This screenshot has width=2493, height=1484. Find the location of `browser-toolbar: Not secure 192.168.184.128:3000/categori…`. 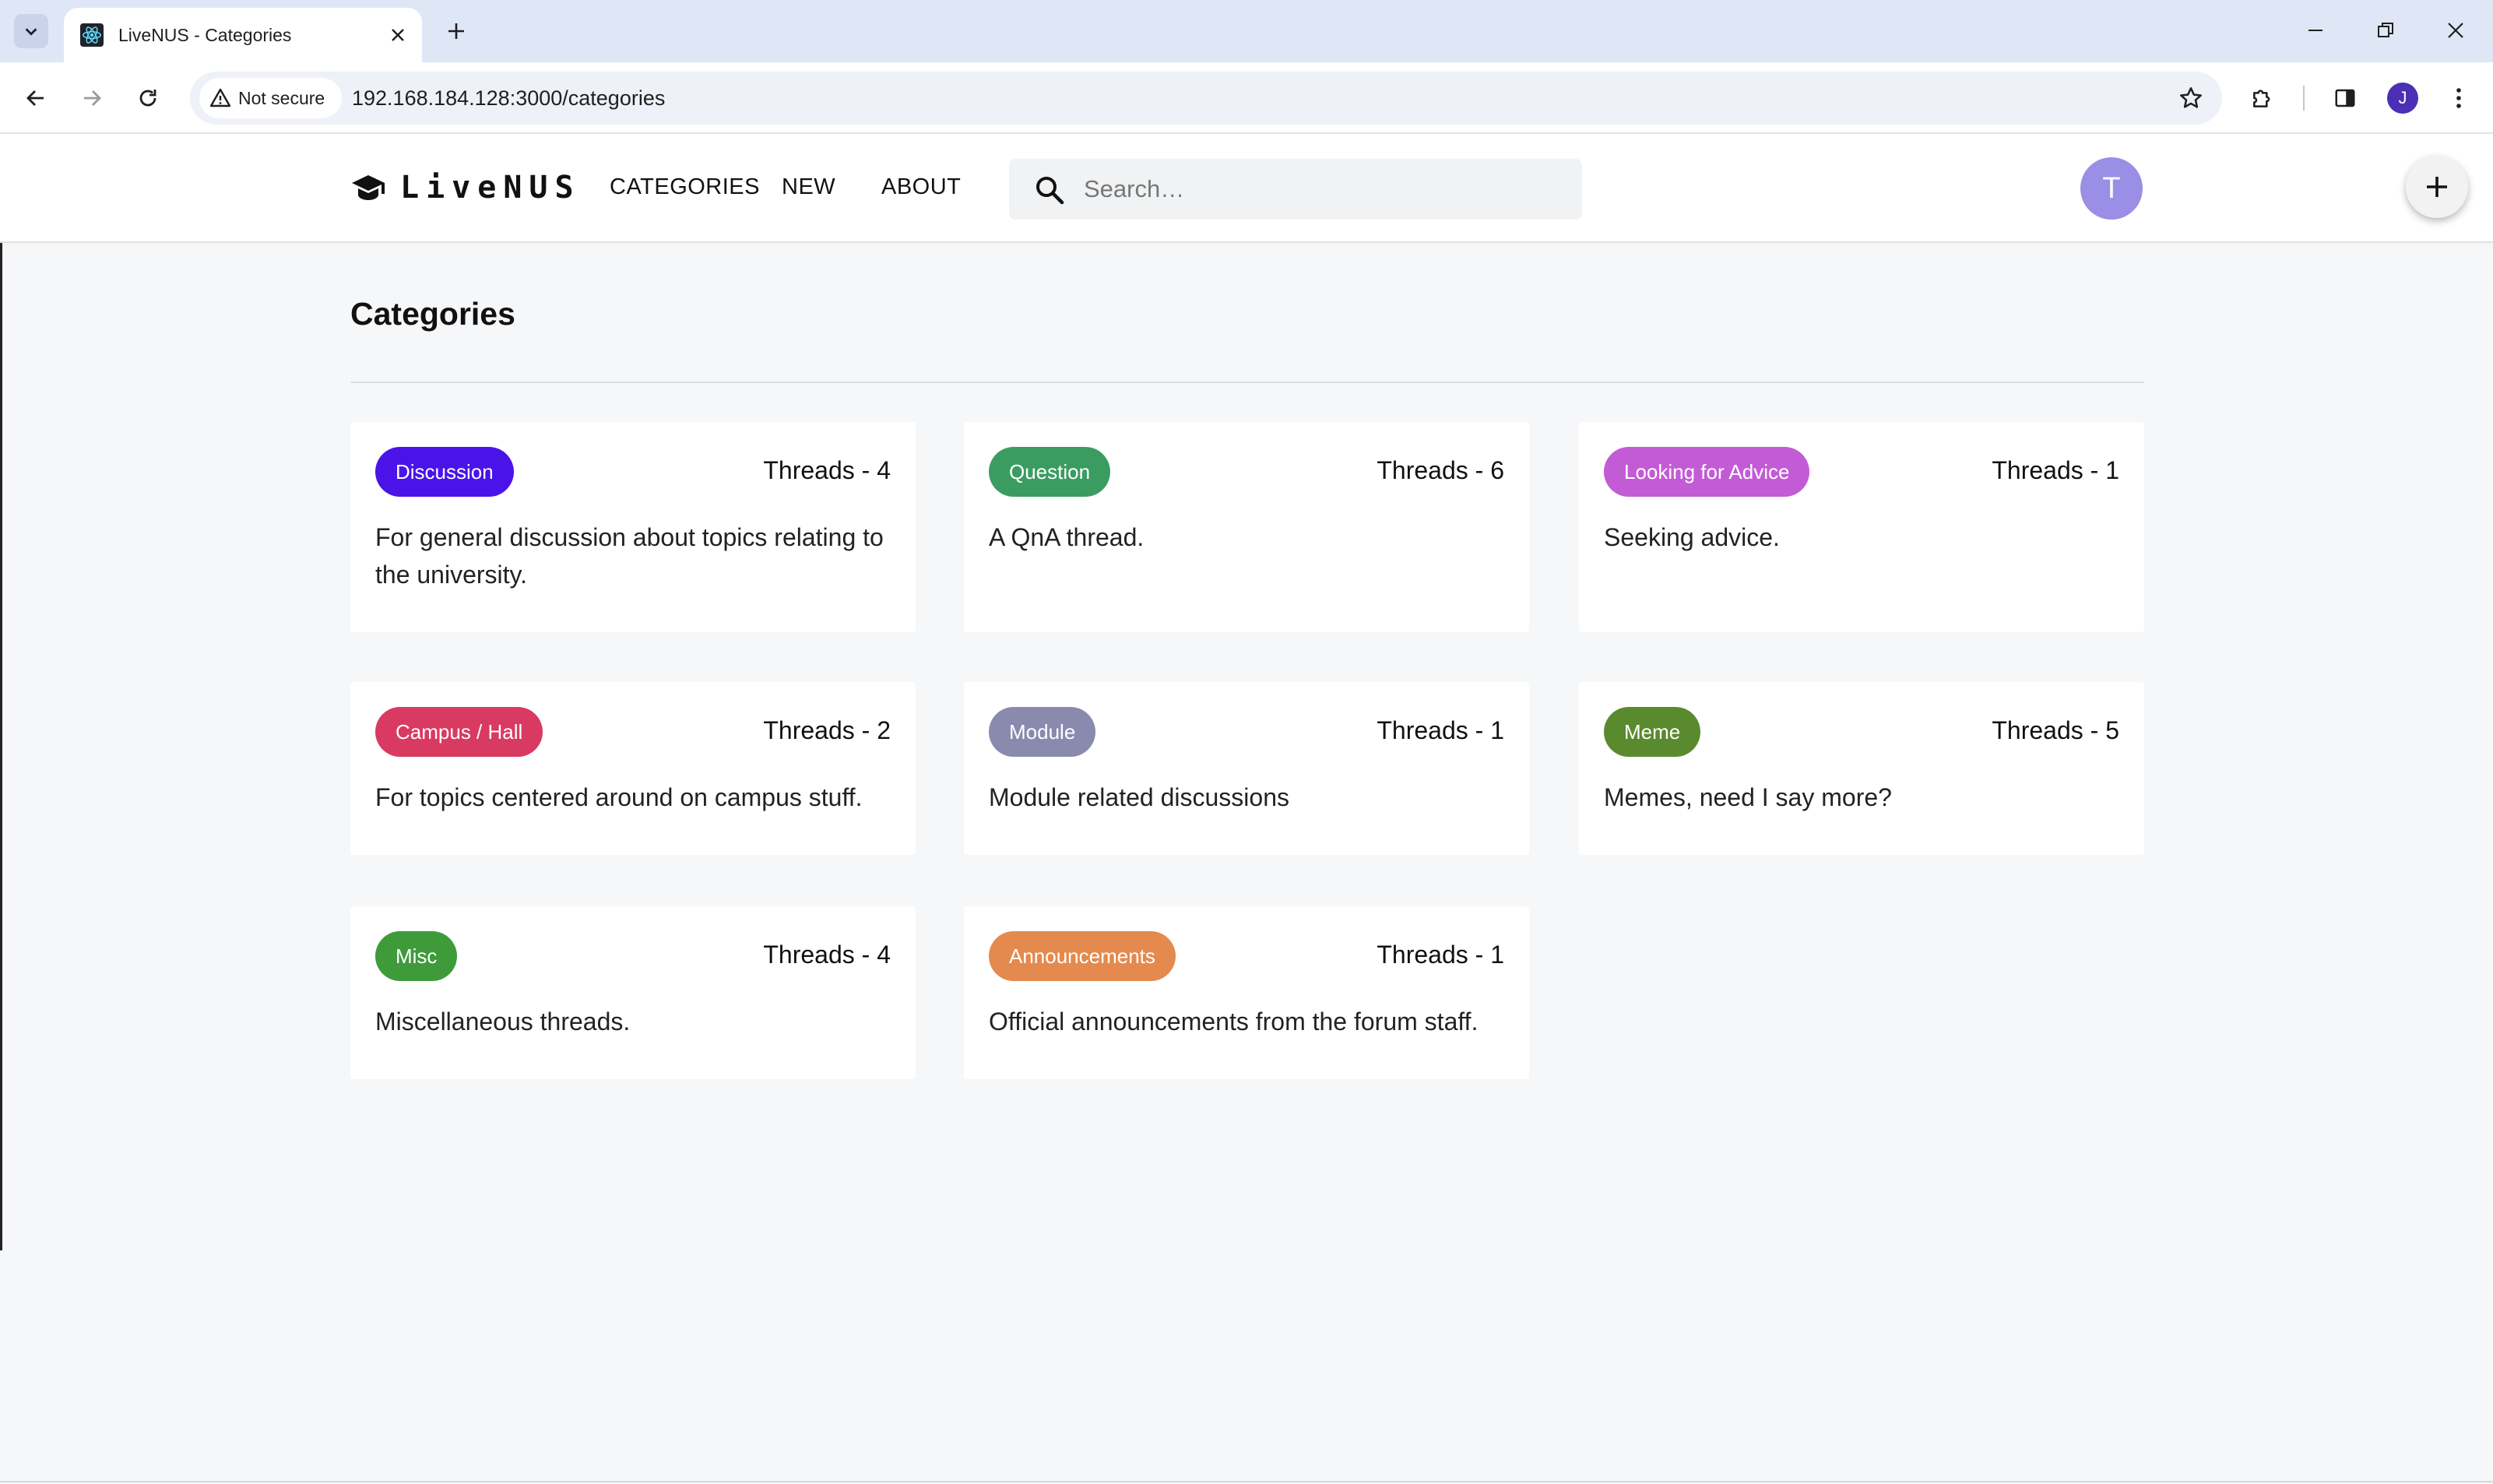

browser-toolbar: Not secure 192.168.184.128:3000/categori… is located at coordinates (1246, 98).